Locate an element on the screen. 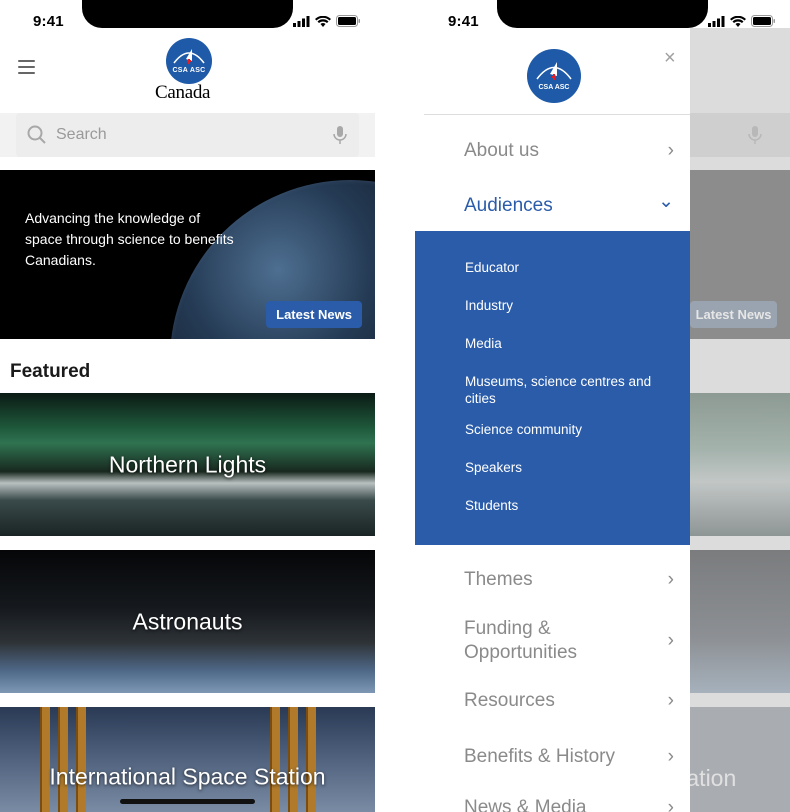 The height and width of the screenshot is (812, 790). menu-item-news-media: News & Media › is located at coordinates (569, 804).